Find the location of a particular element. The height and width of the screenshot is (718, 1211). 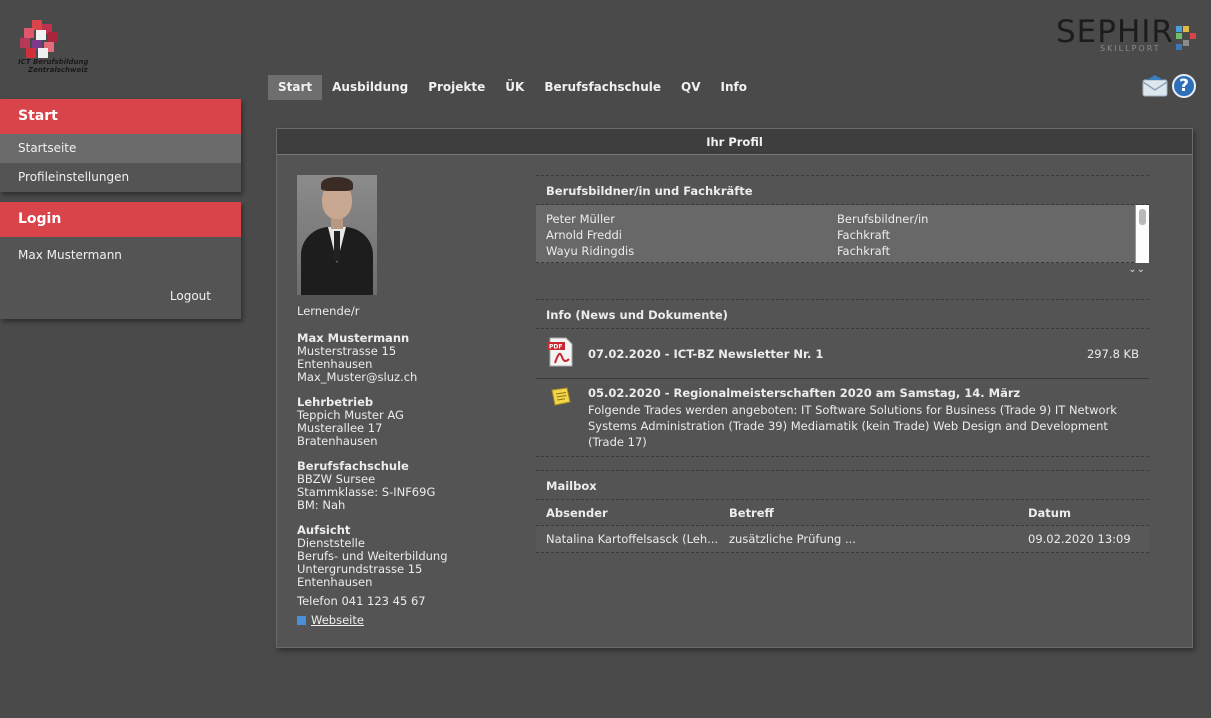

nav-uek: ÜK is located at coordinates (514, 87).